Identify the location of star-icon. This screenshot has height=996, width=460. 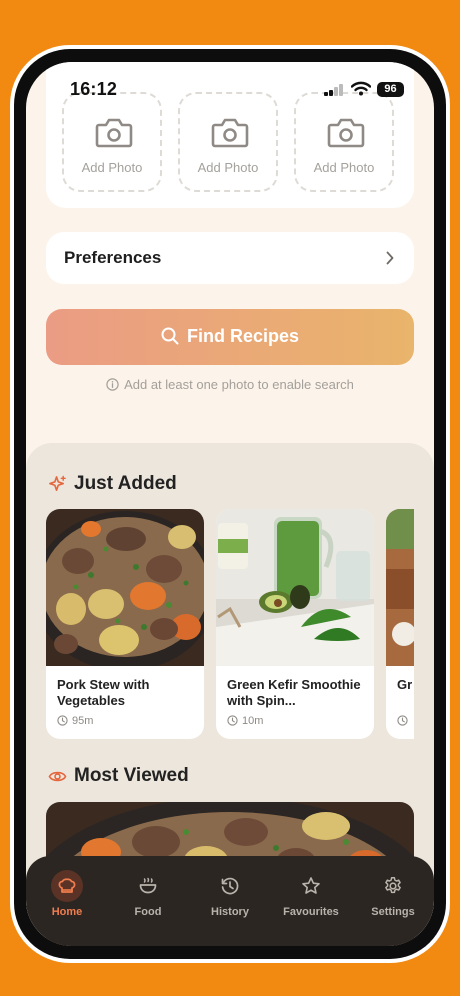
(311, 886).